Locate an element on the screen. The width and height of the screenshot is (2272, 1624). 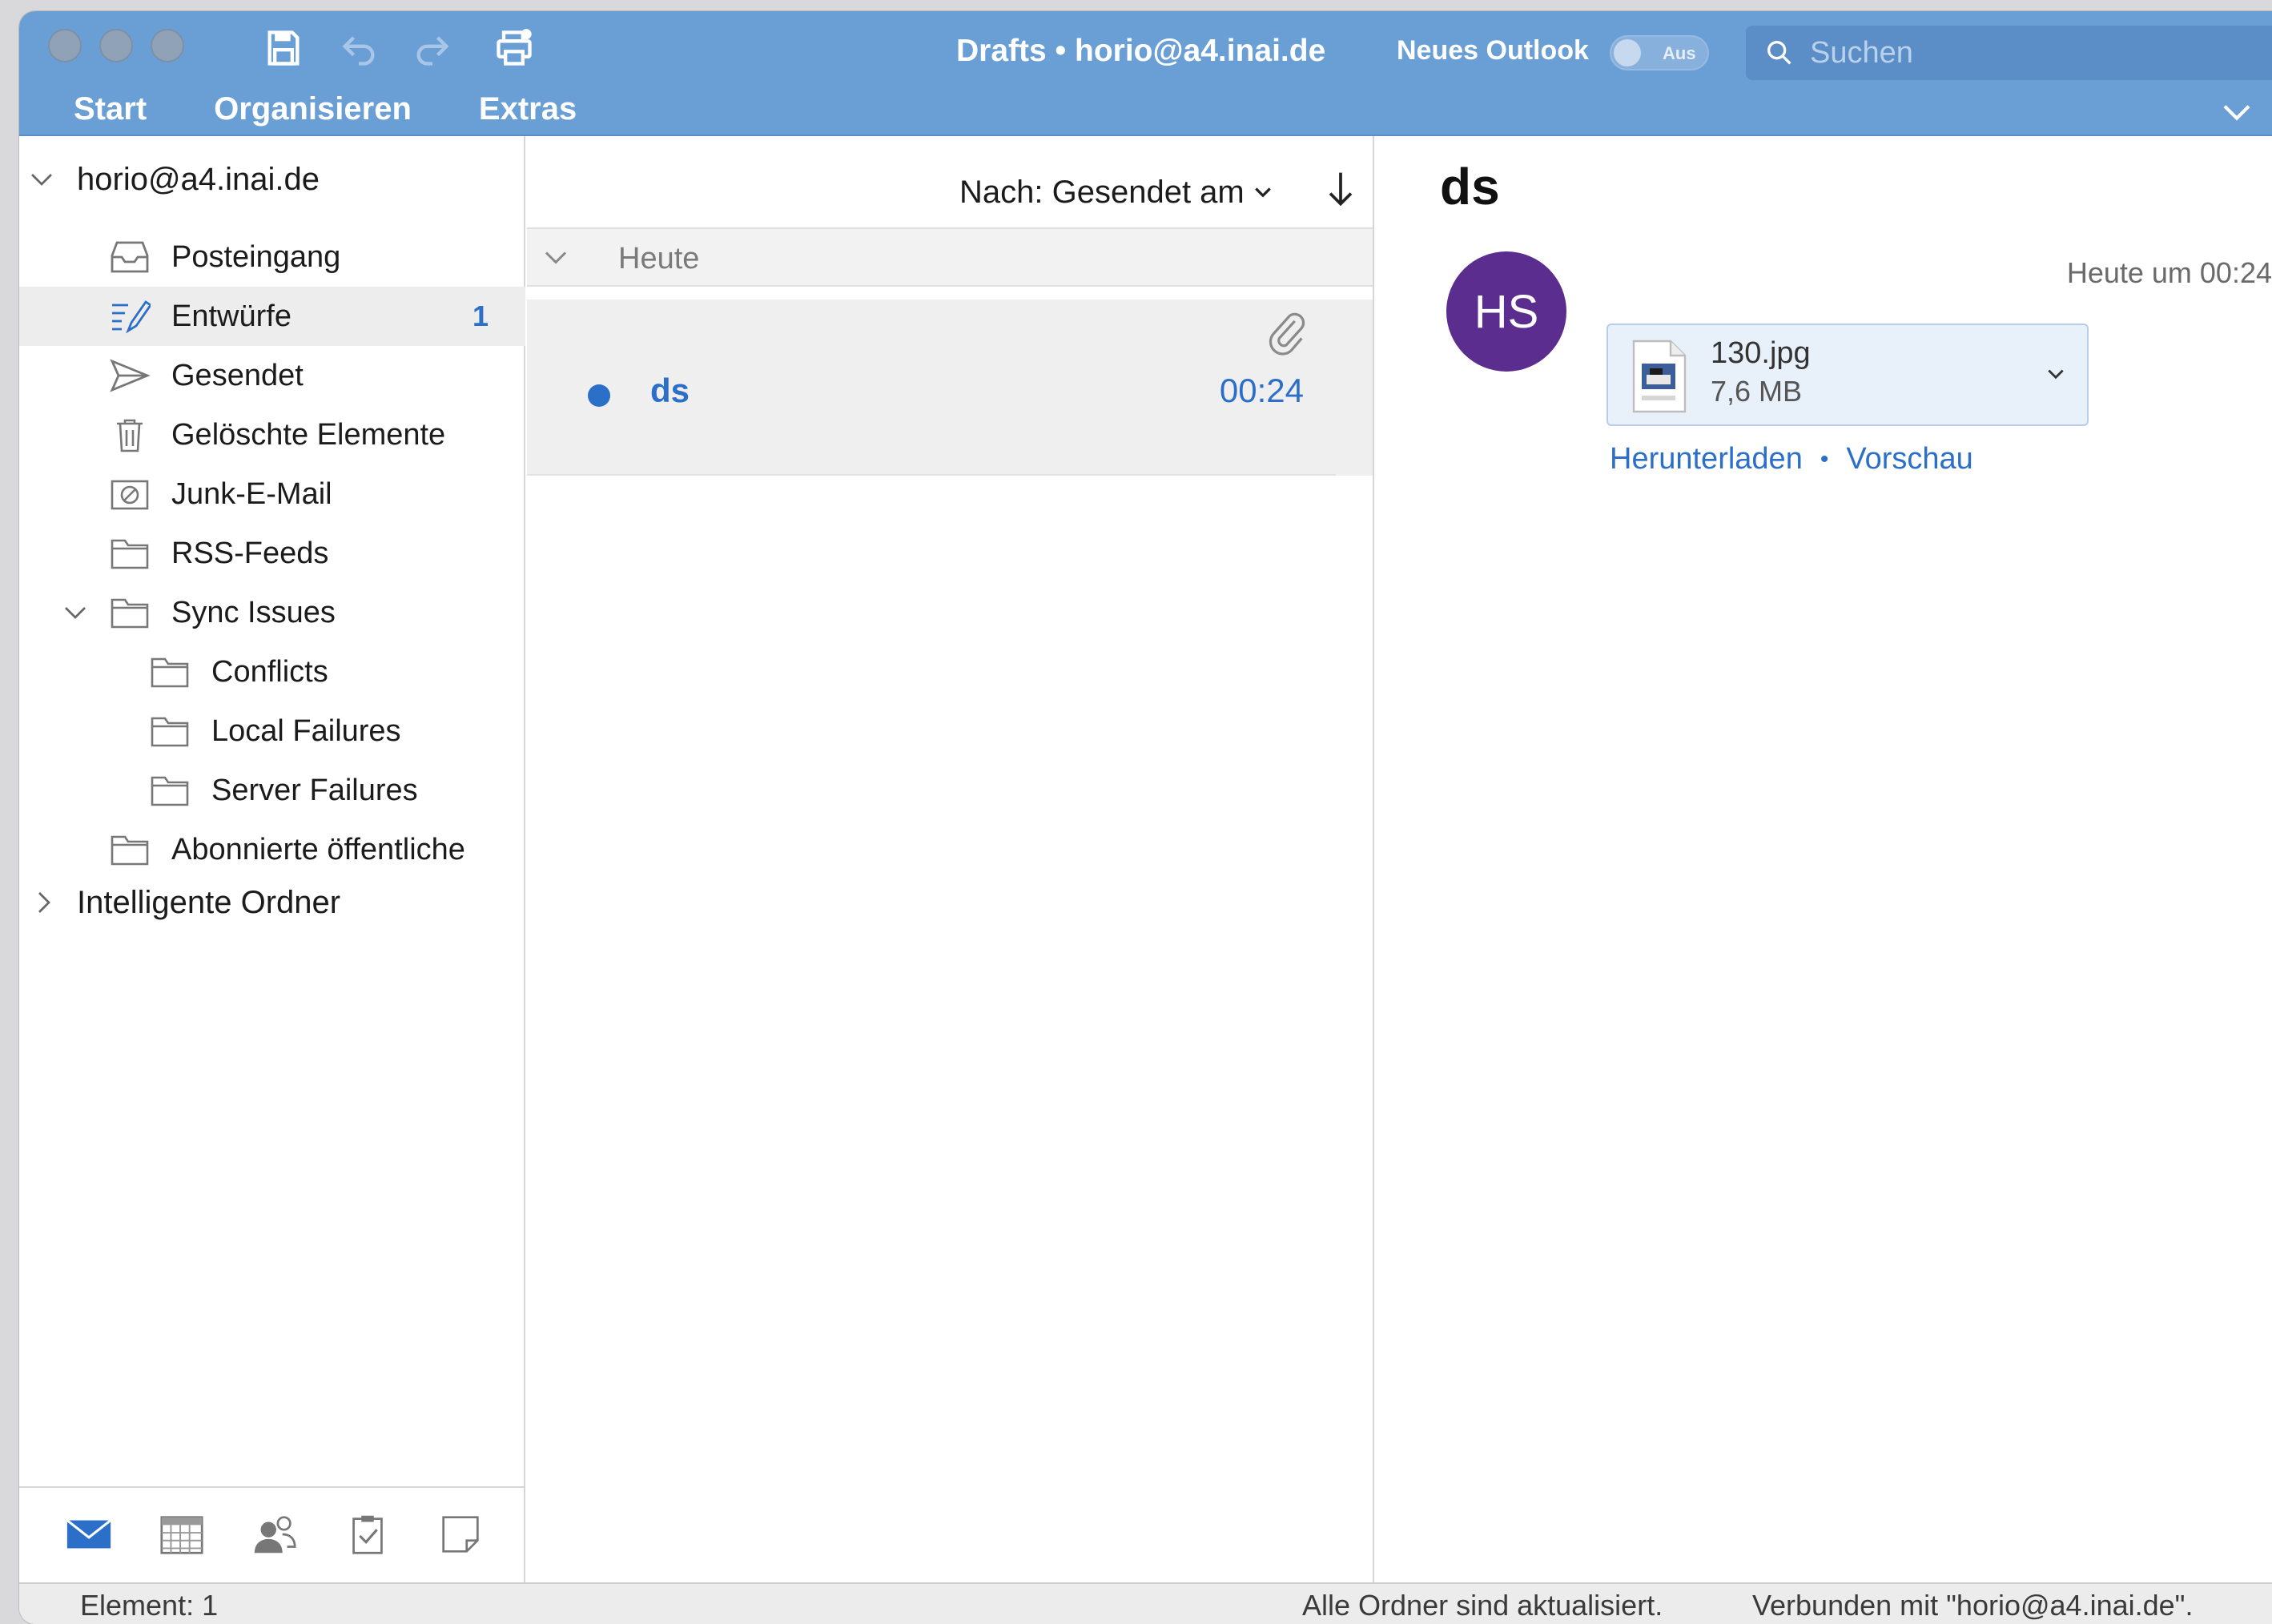
window-controls is located at coordinates (116, 45).